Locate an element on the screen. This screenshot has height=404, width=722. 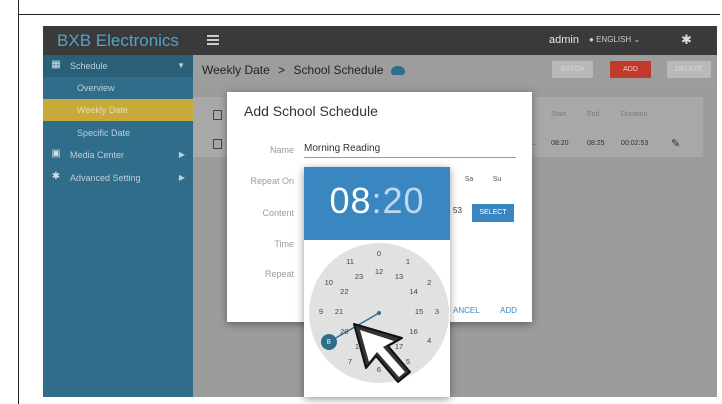
breadcrumb-parent: Weekly Date is located at coordinates (236, 70).